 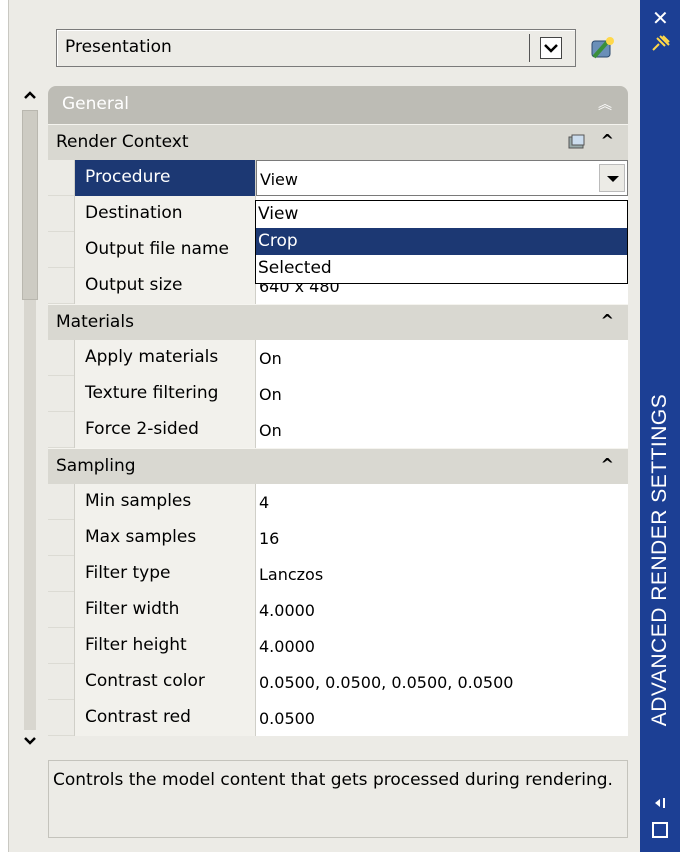 What do you see at coordinates (291, 574) in the screenshot?
I see `property-value: Lanczos` at bounding box center [291, 574].